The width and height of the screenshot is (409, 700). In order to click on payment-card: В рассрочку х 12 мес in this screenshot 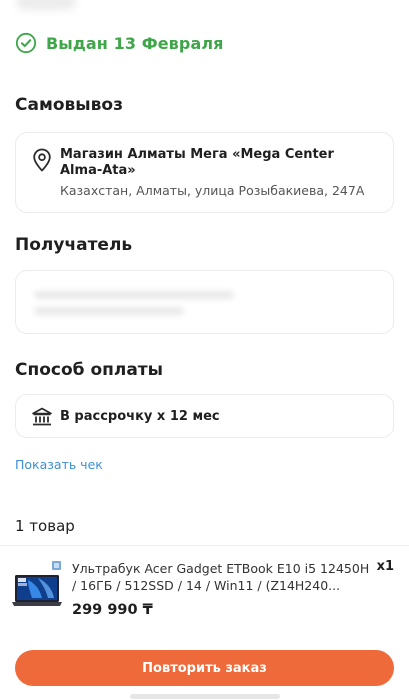, I will do `click(204, 416)`.